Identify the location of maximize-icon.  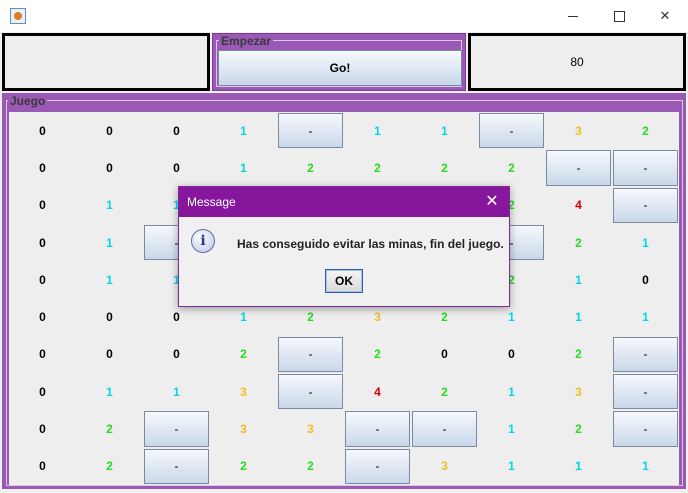
(619, 17).